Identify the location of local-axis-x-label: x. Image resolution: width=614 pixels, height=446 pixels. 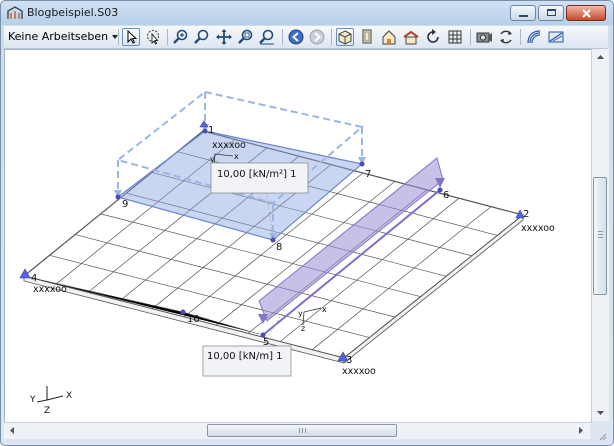
(236, 156).